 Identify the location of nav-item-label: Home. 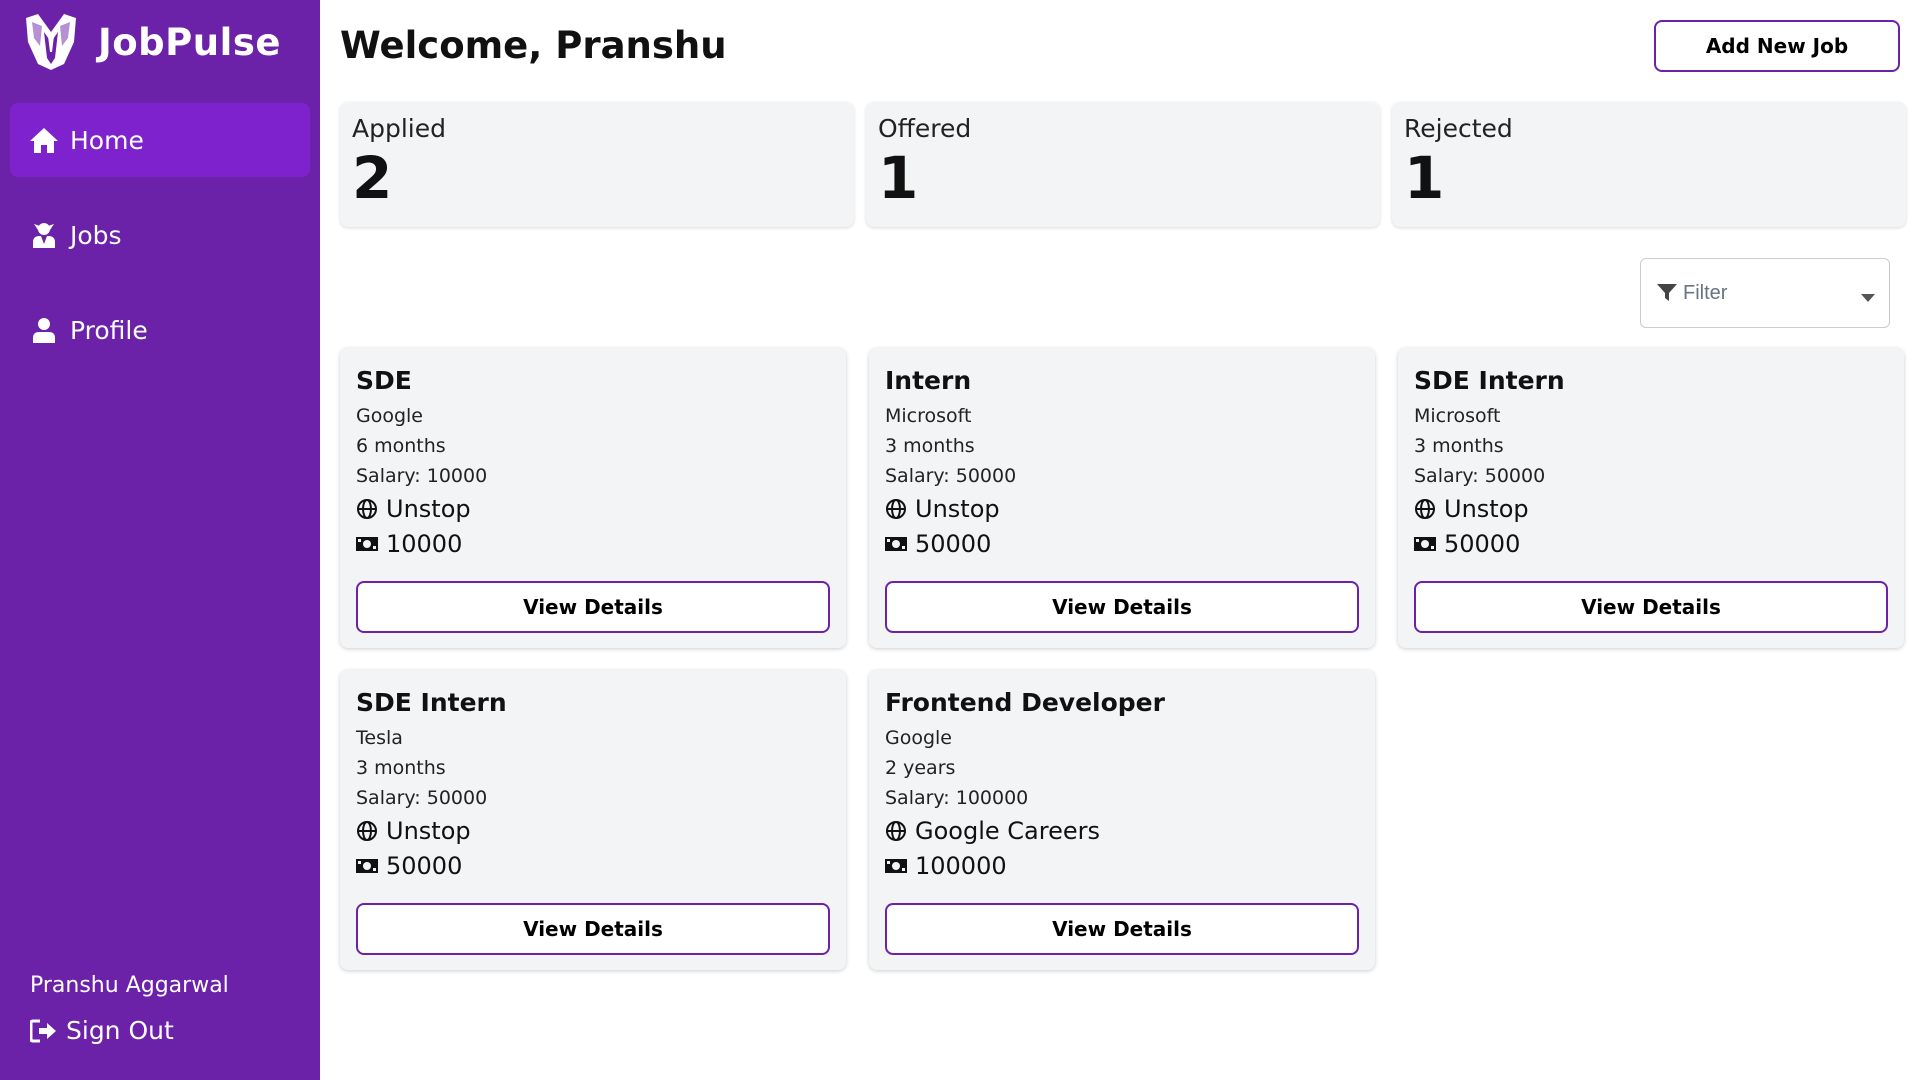
(107, 140).